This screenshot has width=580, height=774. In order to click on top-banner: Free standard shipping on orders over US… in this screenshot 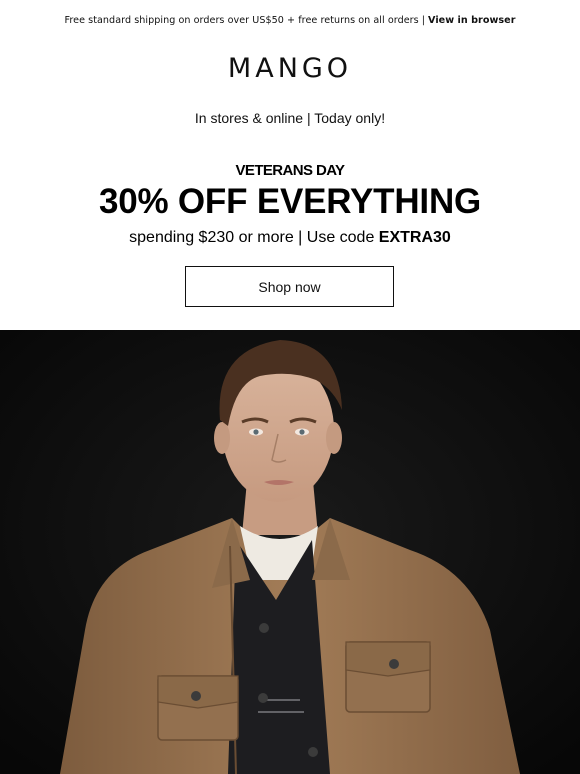, I will do `click(290, 21)`.